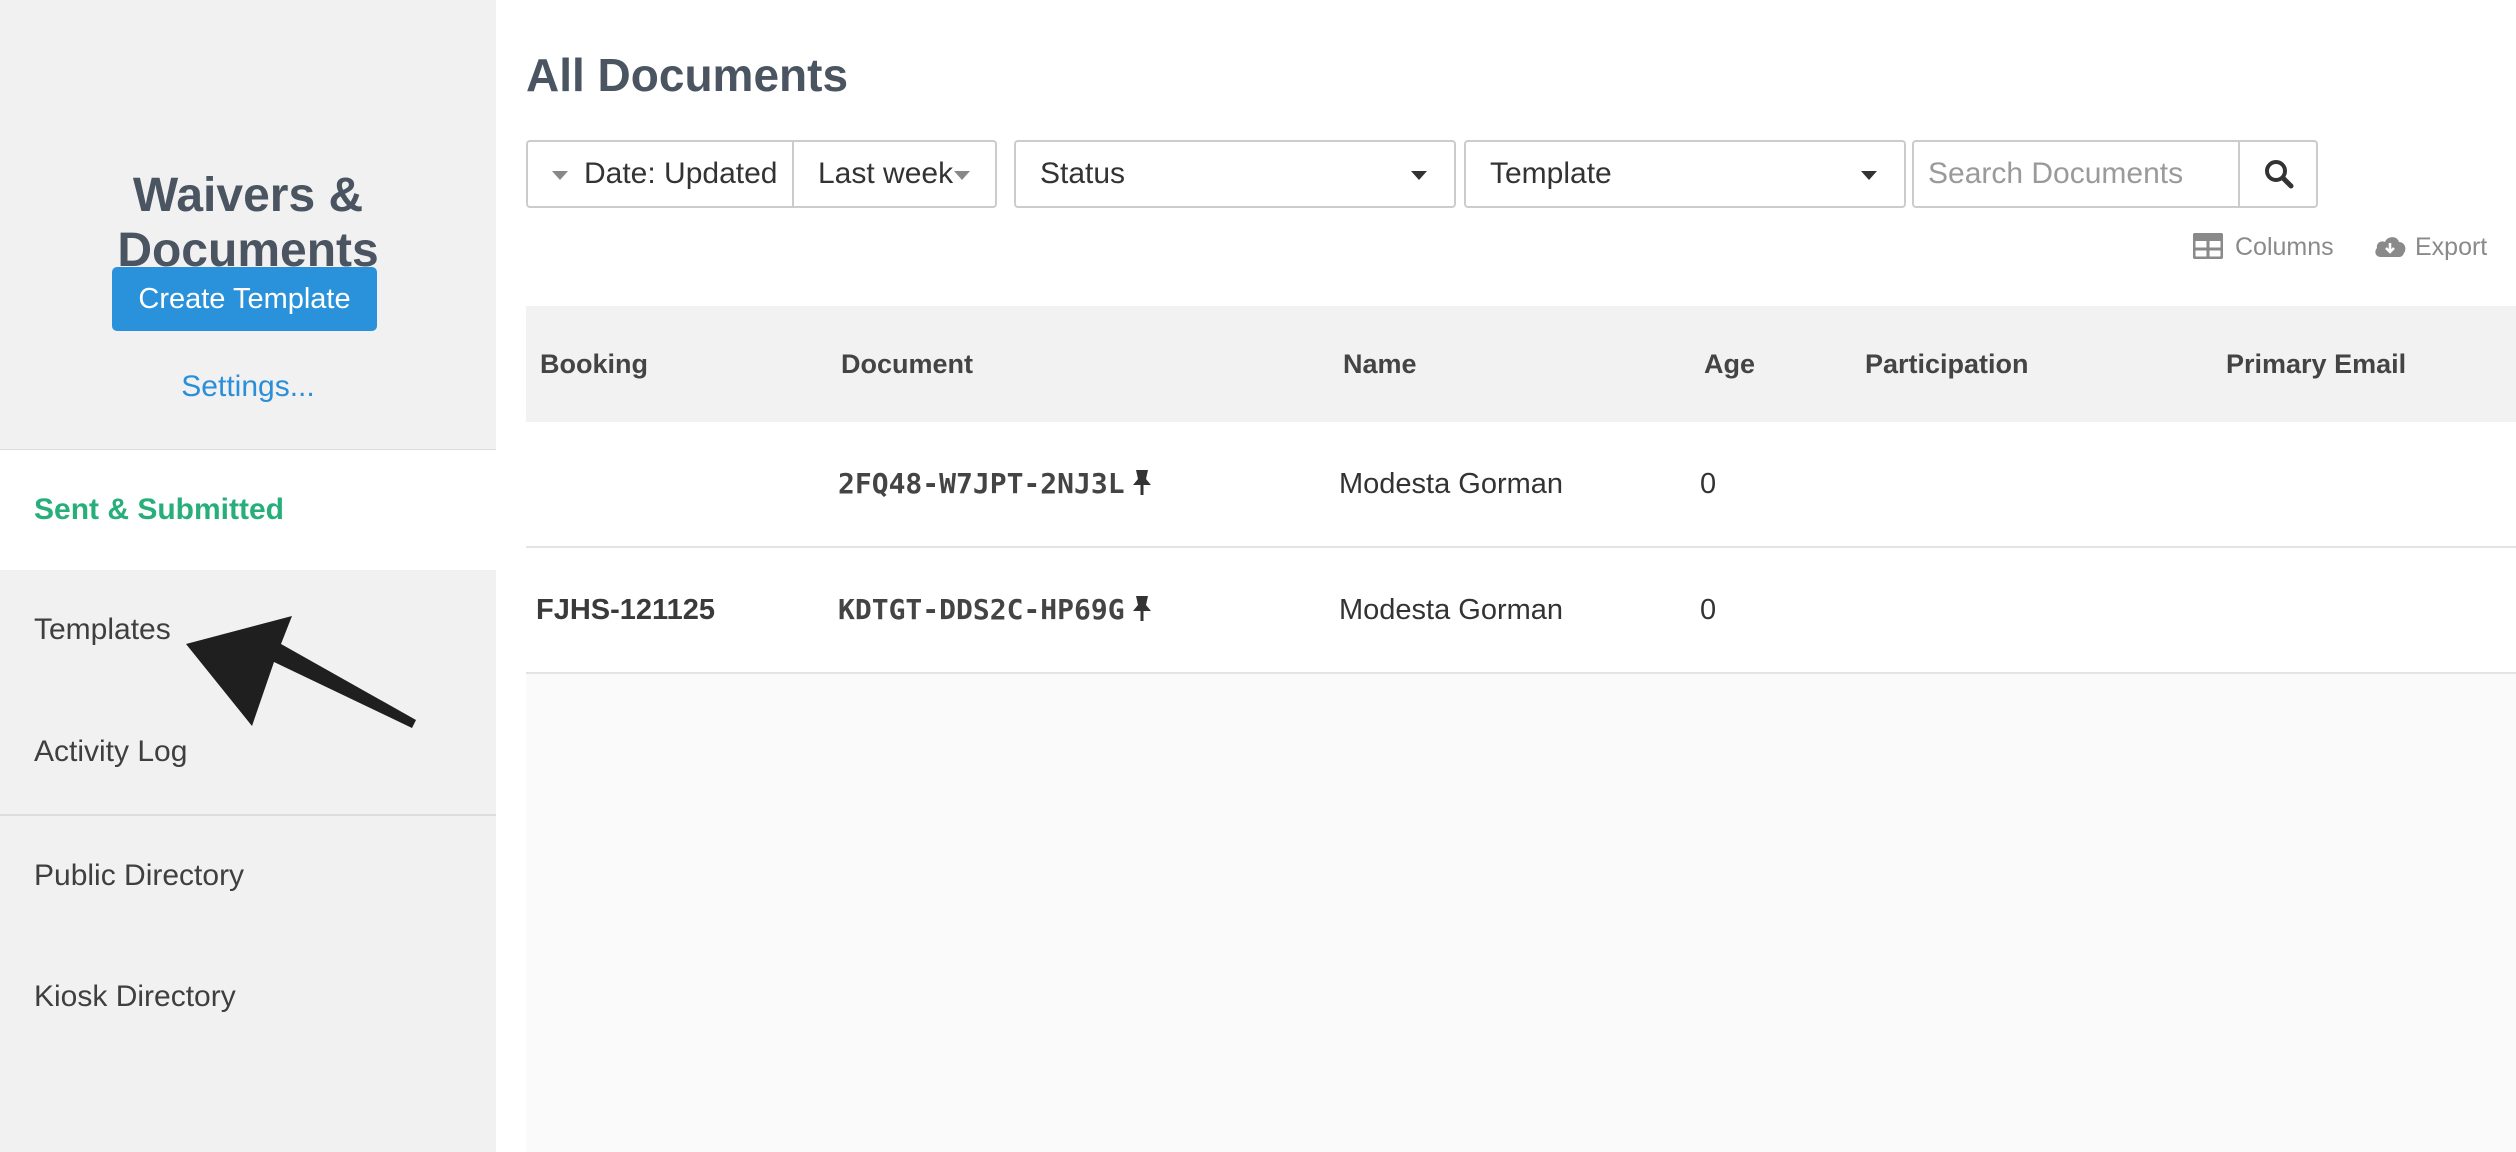 Image resolution: width=2516 pixels, height=1152 pixels. I want to click on template-select-label: Template, so click(1551, 173).